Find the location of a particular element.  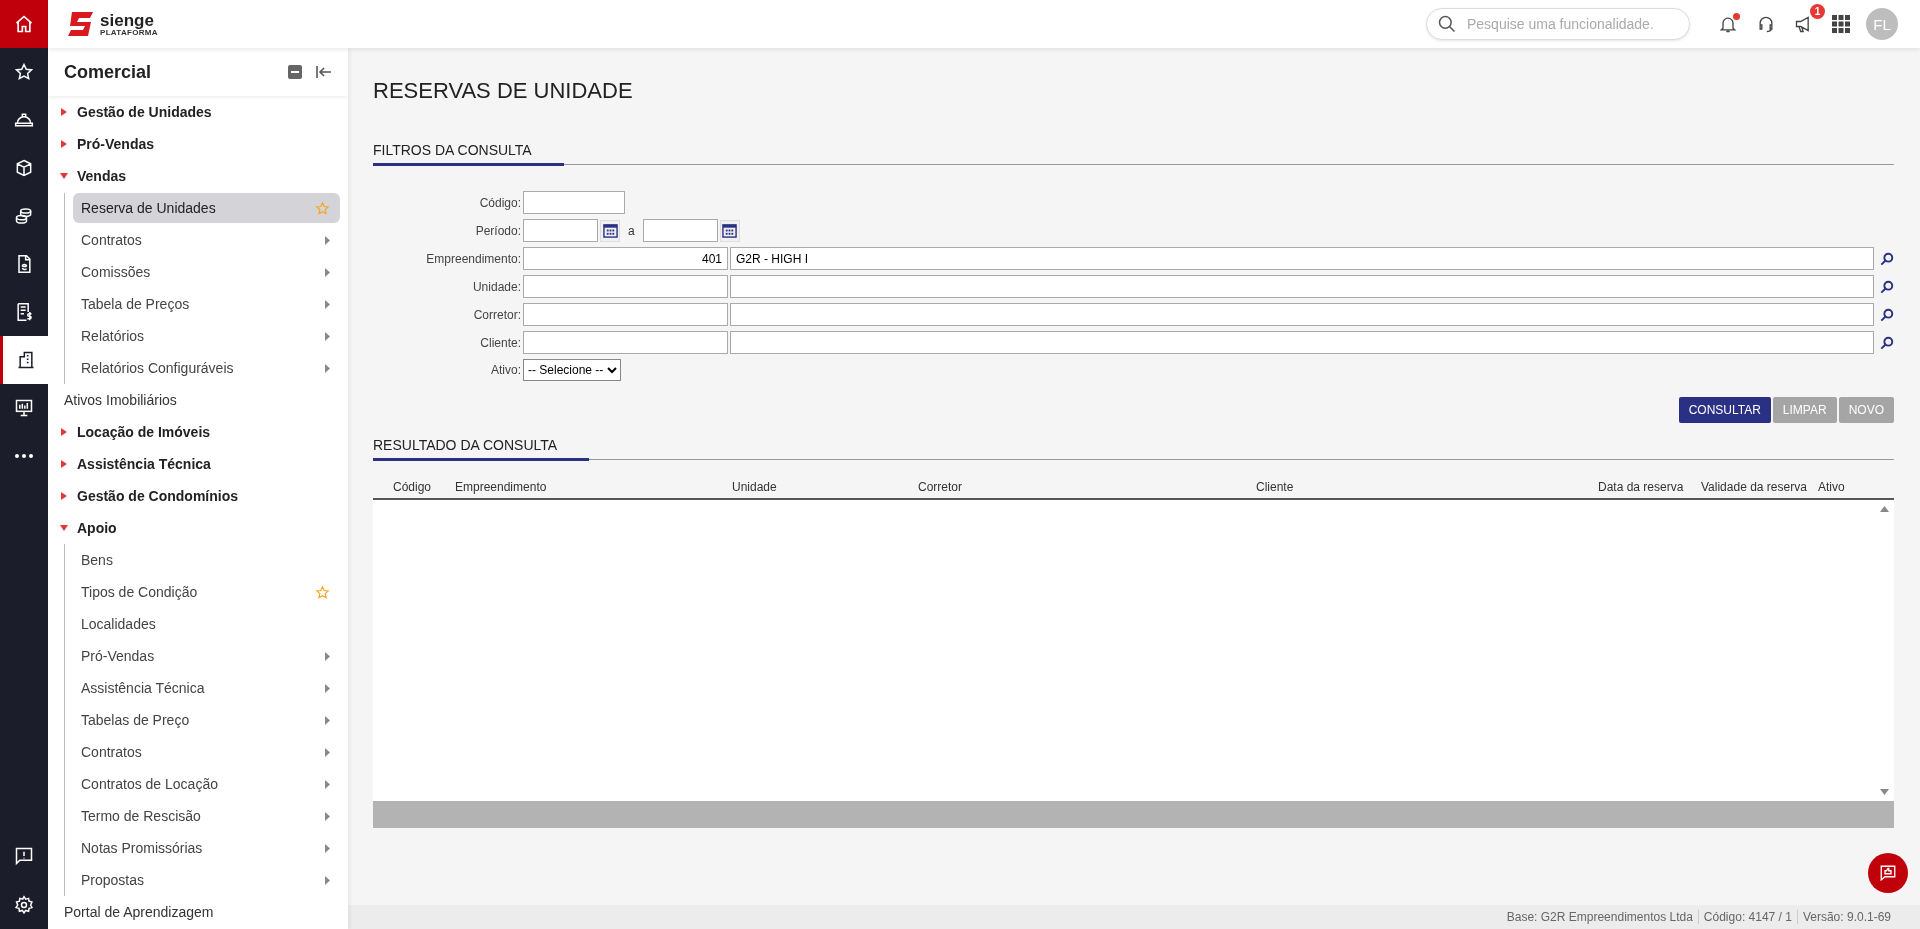

range-separator: a is located at coordinates (631, 230).